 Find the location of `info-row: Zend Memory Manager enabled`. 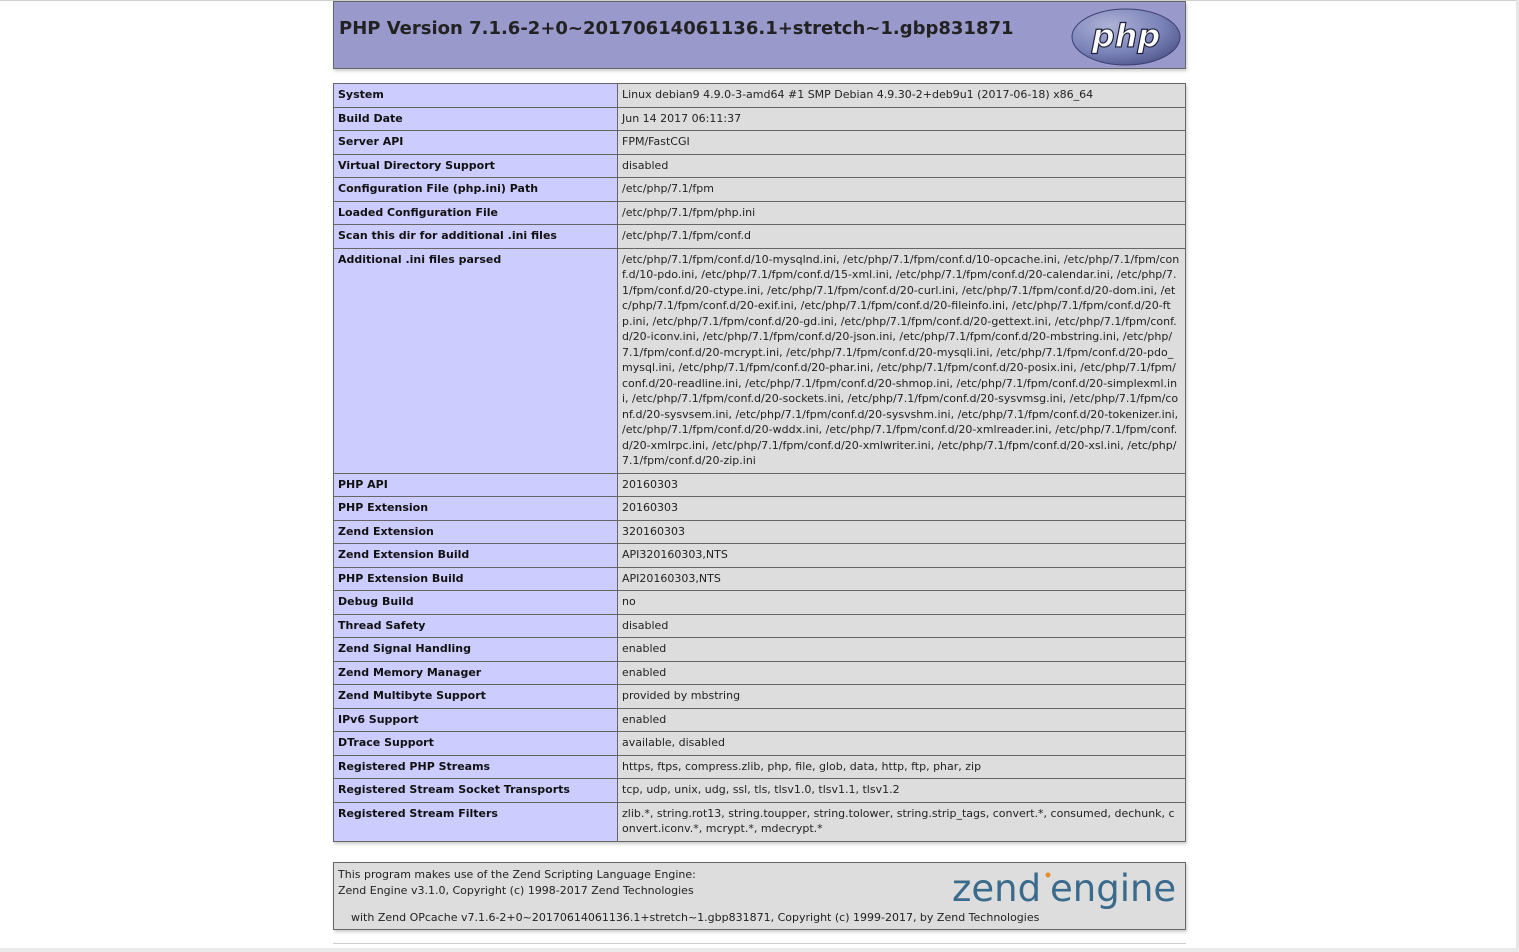

info-row: Zend Memory Manager enabled is located at coordinates (759, 672).